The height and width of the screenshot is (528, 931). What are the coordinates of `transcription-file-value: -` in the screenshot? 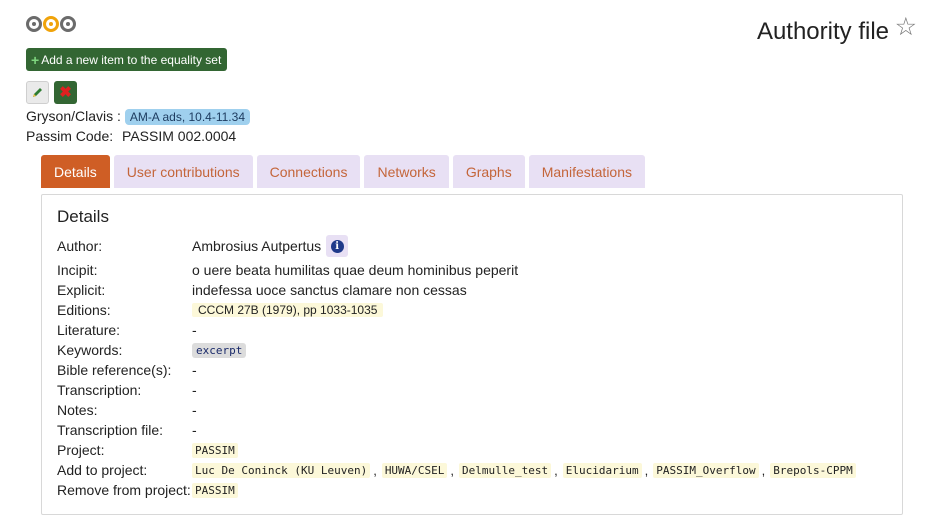 It's located at (194, 430).